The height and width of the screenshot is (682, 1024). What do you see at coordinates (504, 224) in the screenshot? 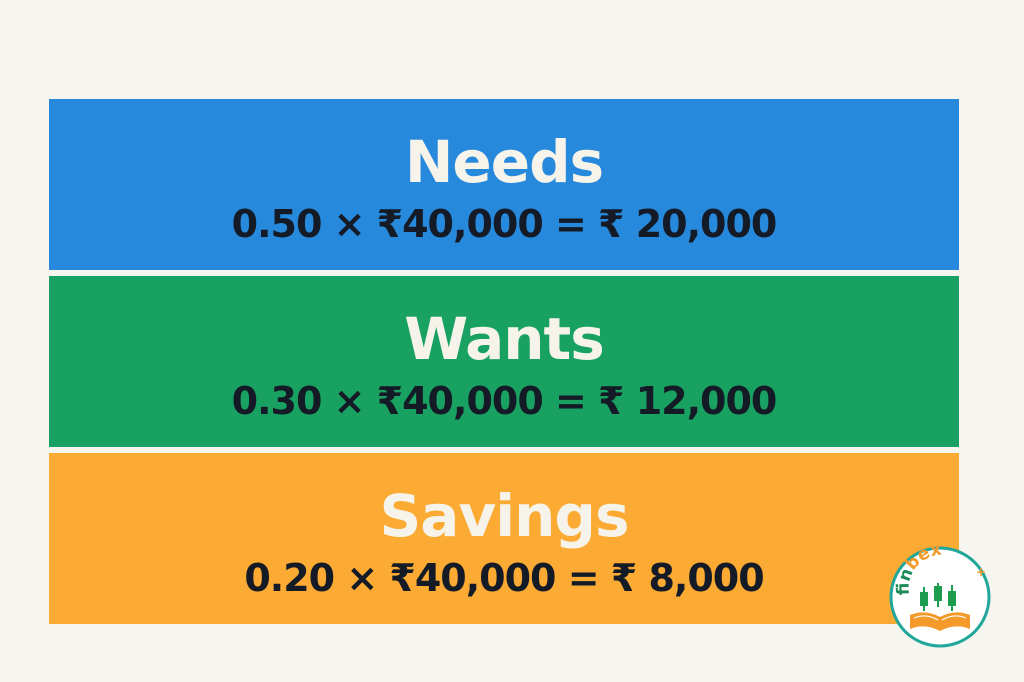
I see `needs-formula: 0.50 × ₹40,000 = ₹ 20,000` at bounding box center [504, 224].